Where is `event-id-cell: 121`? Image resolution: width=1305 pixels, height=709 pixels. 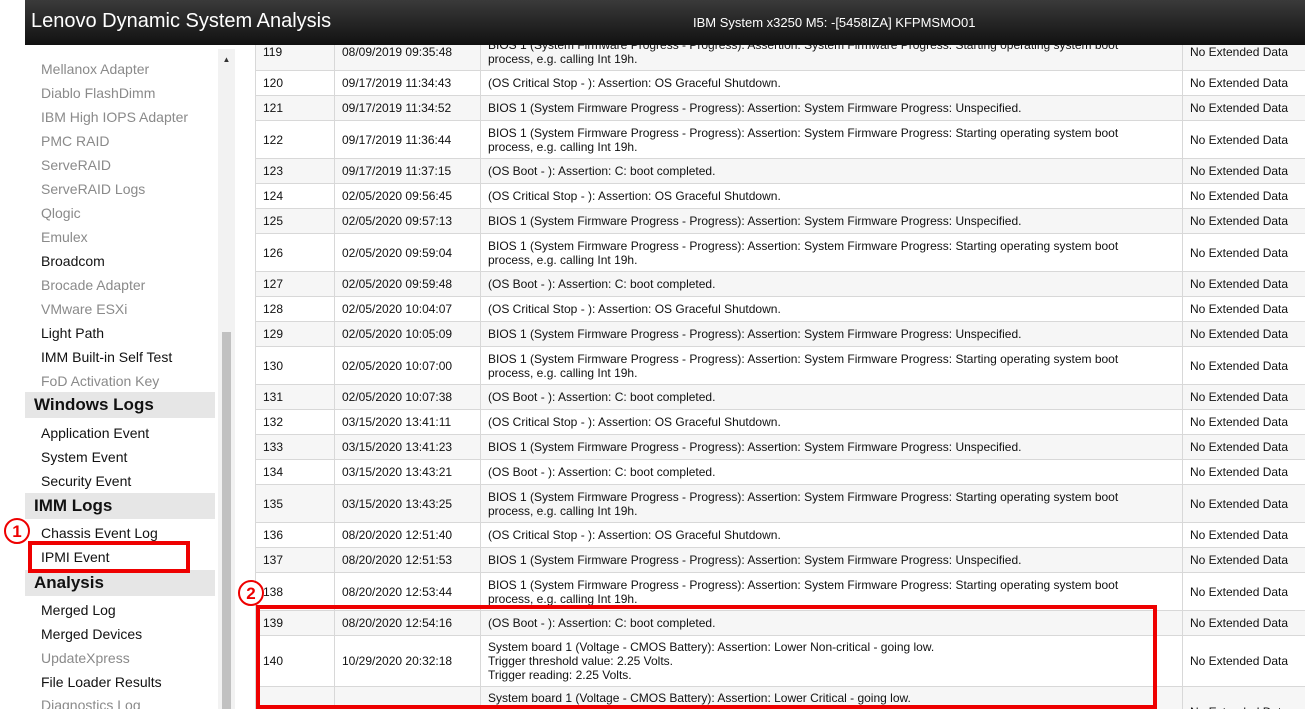 event-id-cell: 121 is located at coordinates (295, 108).